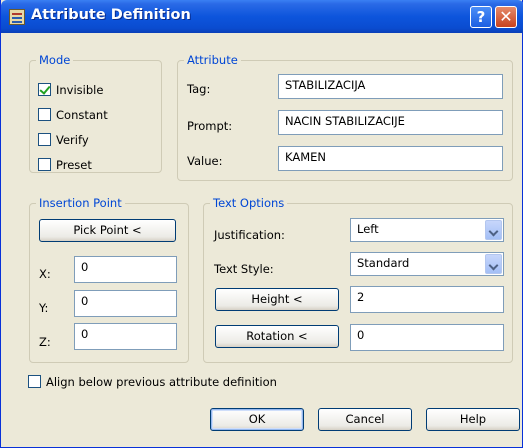 This screenshot has height=448, width=523. What do you see at coordinates (82, 115) in the screenshot?
I see `constant-label: Constant` at bounding box center [82, 115].